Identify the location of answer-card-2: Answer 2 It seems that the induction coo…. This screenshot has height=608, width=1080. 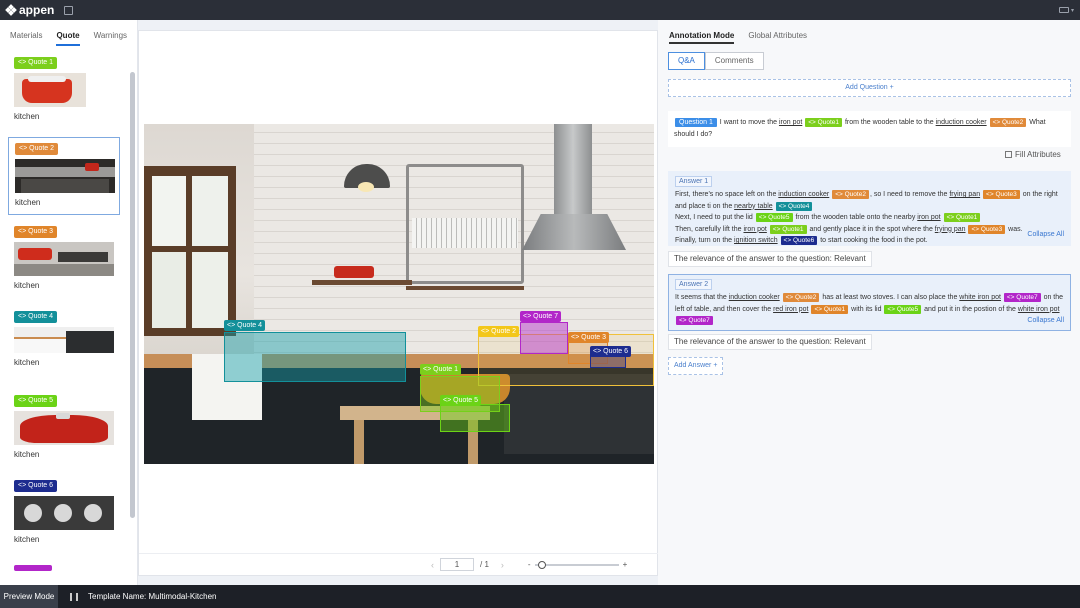
(869, 302).